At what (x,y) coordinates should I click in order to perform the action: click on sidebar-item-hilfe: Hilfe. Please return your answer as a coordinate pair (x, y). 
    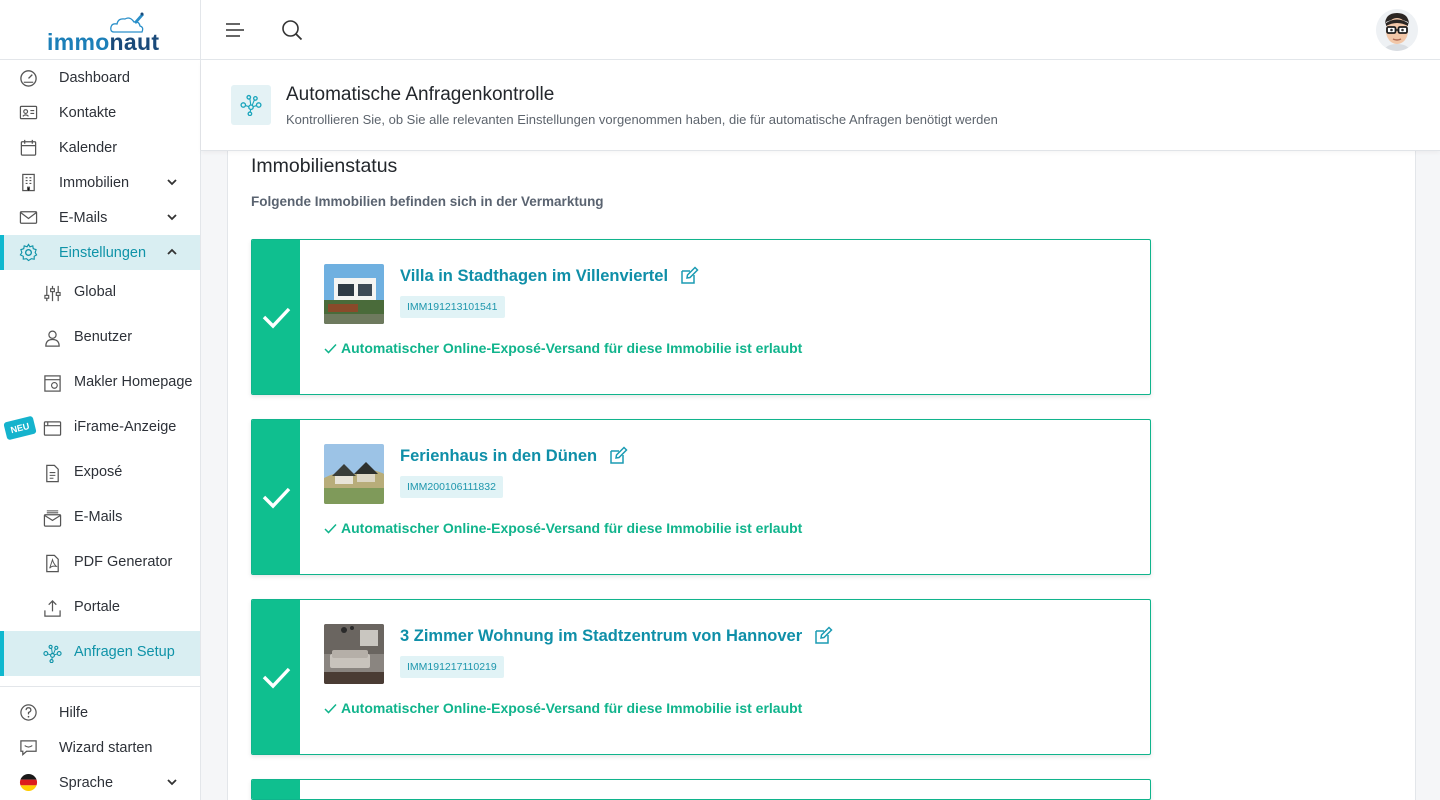
    Looking at the image, I should click on (100, 712).